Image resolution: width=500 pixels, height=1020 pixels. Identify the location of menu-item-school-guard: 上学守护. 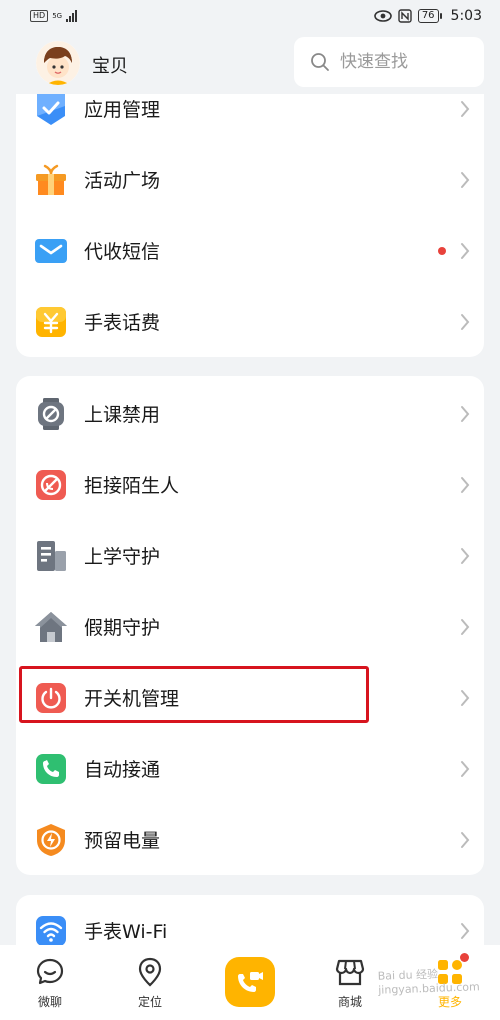
(250, 555).